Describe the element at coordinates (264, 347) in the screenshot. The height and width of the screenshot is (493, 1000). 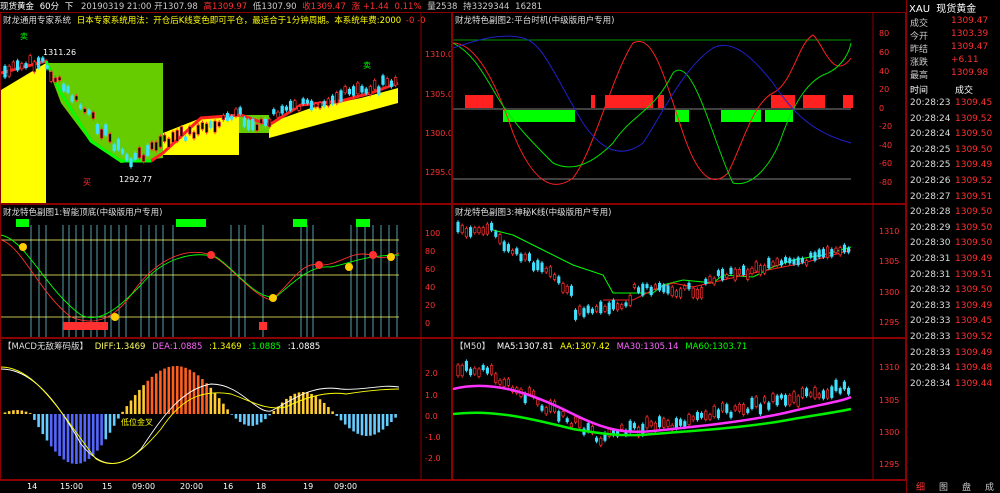
I see `macd-v2: :1.0885` at that location.